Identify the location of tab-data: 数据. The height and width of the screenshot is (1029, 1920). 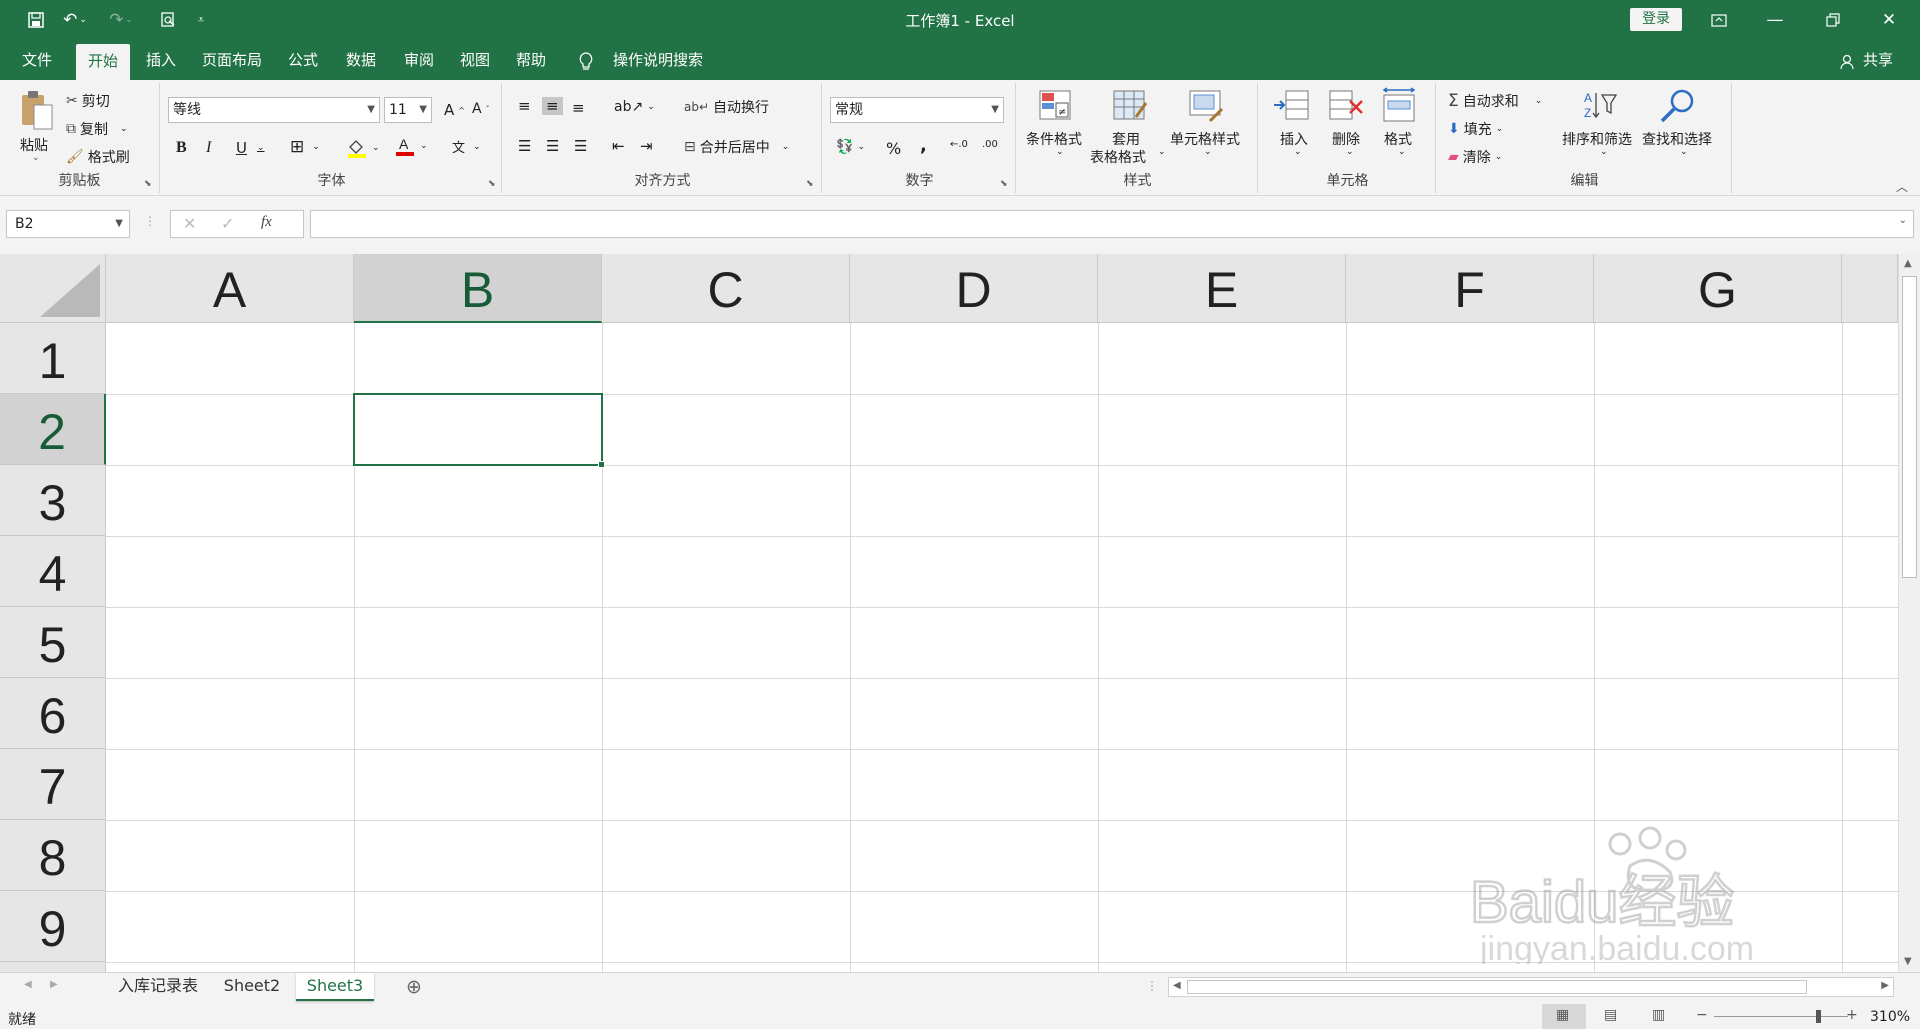
(361, 60).